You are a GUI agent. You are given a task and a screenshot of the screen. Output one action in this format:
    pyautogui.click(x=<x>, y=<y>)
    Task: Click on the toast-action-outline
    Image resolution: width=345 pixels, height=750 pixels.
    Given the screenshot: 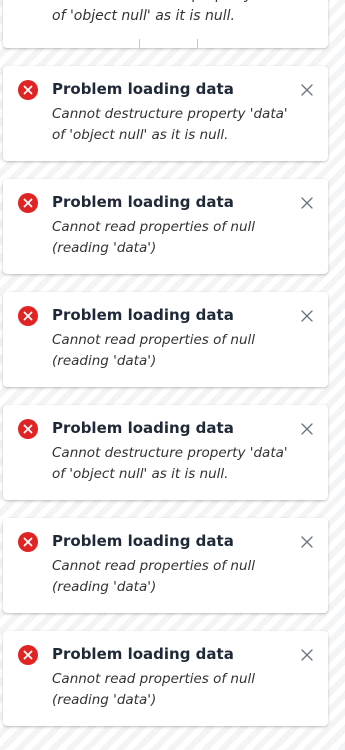 What is the action you would take?
    pyautogui.click(x=168, y=43)
    